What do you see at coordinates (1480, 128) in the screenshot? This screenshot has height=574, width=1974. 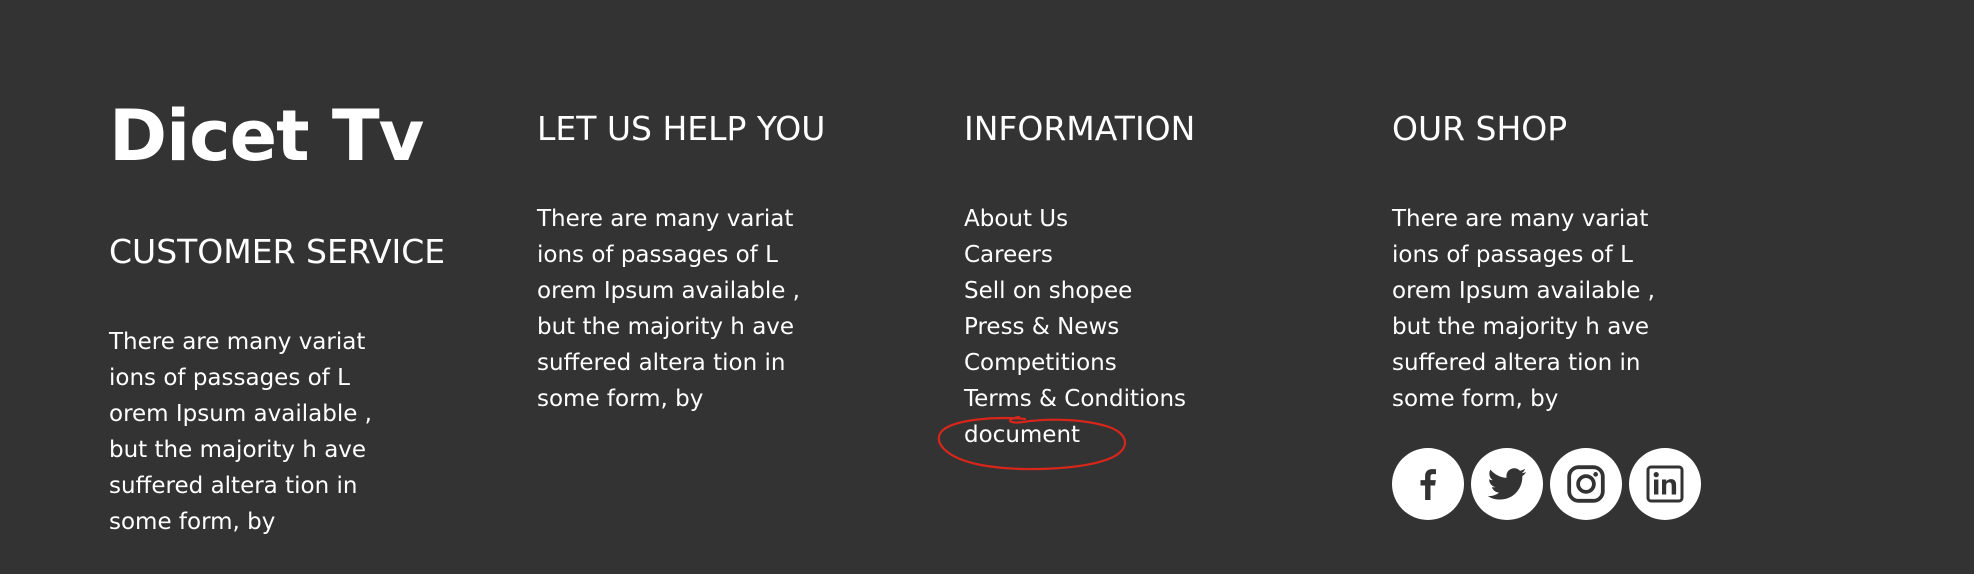 I see `shop-heading: OUR SHOP` at bounding box center [1480, 128].